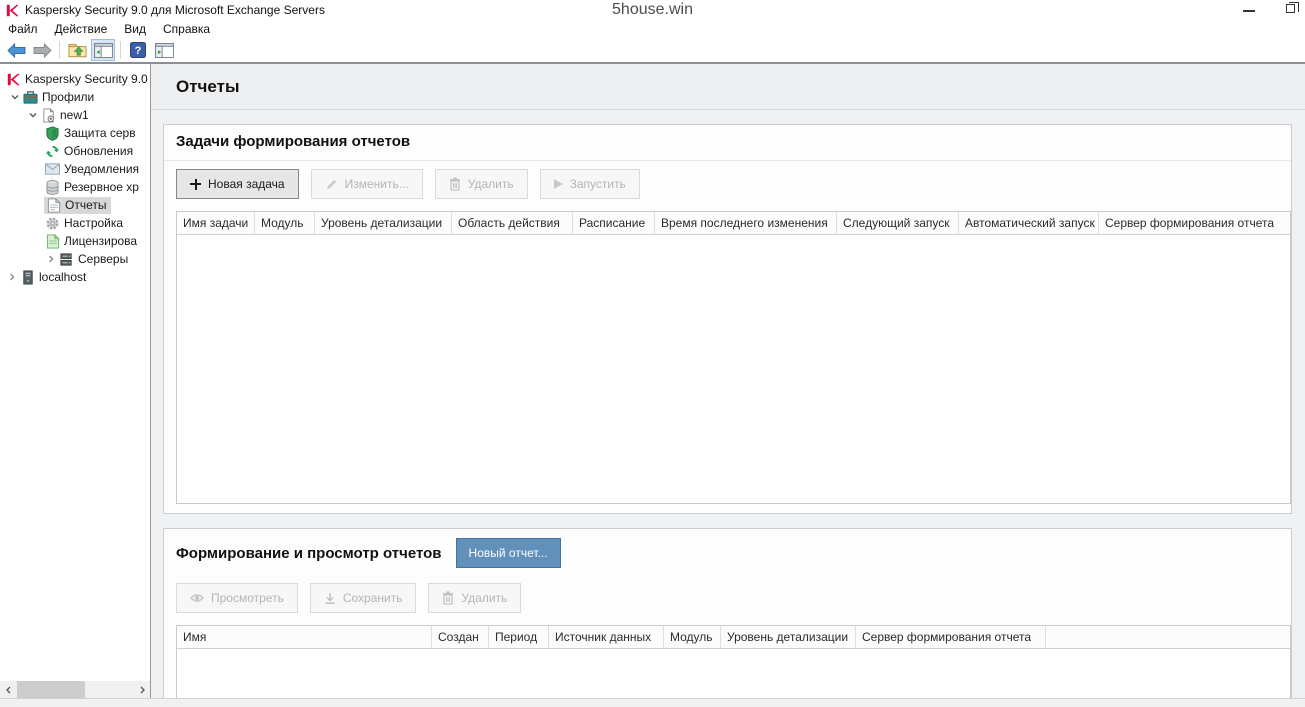 The width and height of the screenshot is (1305, 707). I want to click on plus-icon, so click(195, 184).